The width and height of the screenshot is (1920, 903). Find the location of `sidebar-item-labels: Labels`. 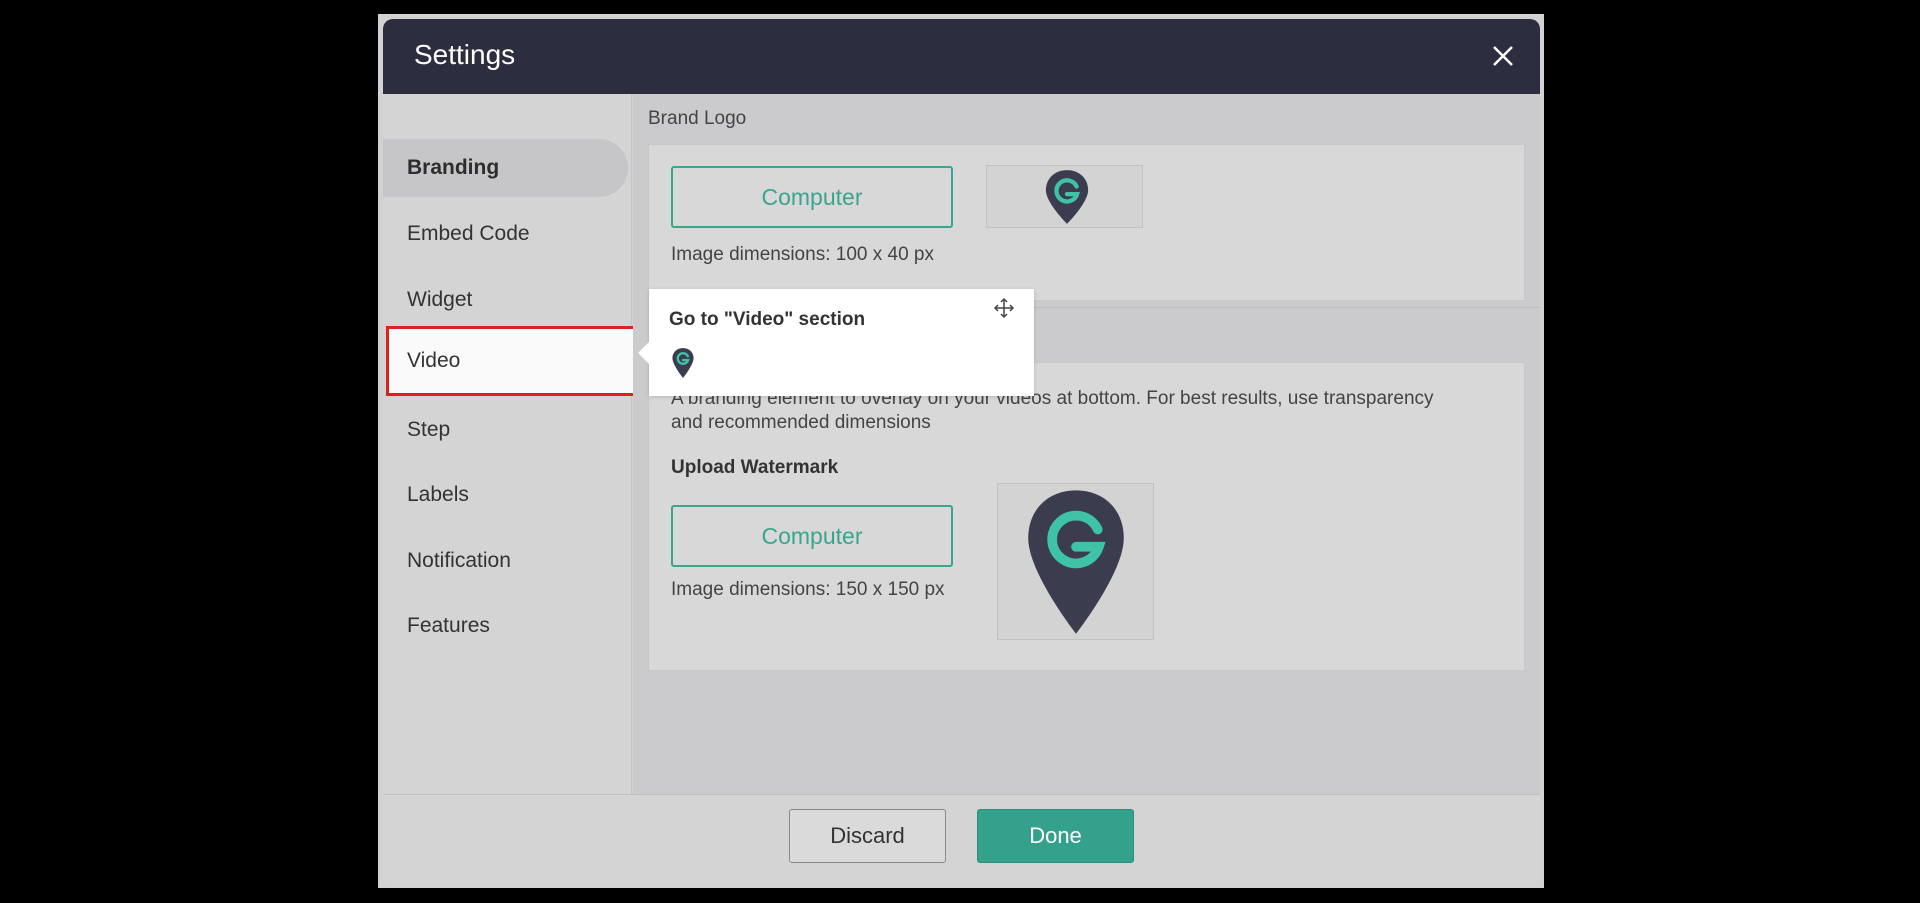

sidebar-item-labels: Labels is located at coordinates (505, 495).